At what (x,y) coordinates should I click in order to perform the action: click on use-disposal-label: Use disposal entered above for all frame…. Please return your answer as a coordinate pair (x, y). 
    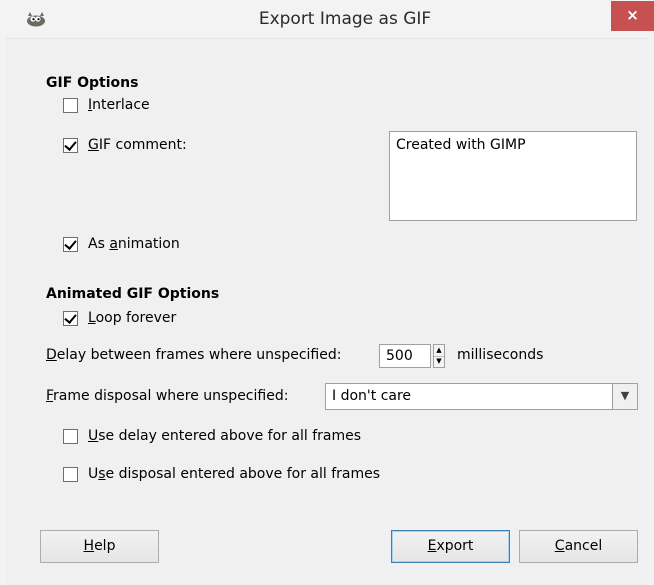
    Looking at the image, I should click on (234, 474).